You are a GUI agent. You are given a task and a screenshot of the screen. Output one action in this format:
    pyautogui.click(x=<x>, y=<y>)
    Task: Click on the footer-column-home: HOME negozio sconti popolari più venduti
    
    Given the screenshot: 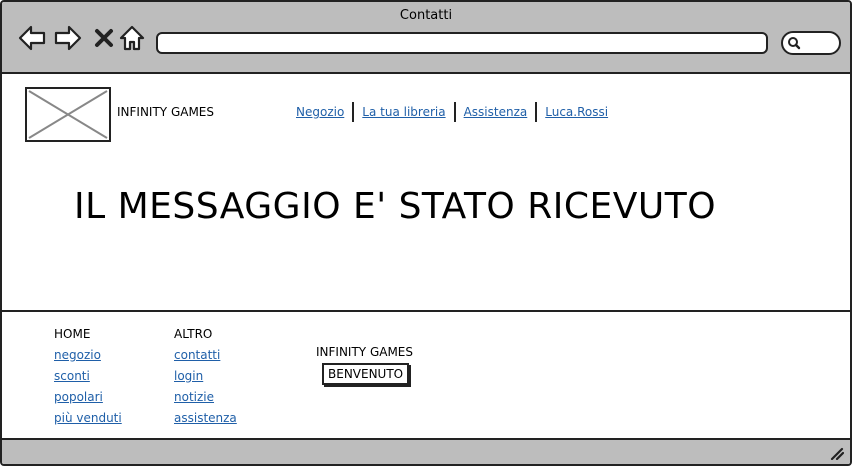 What is the action you would take?
    pyautogui.click(x=88, y=376)
    